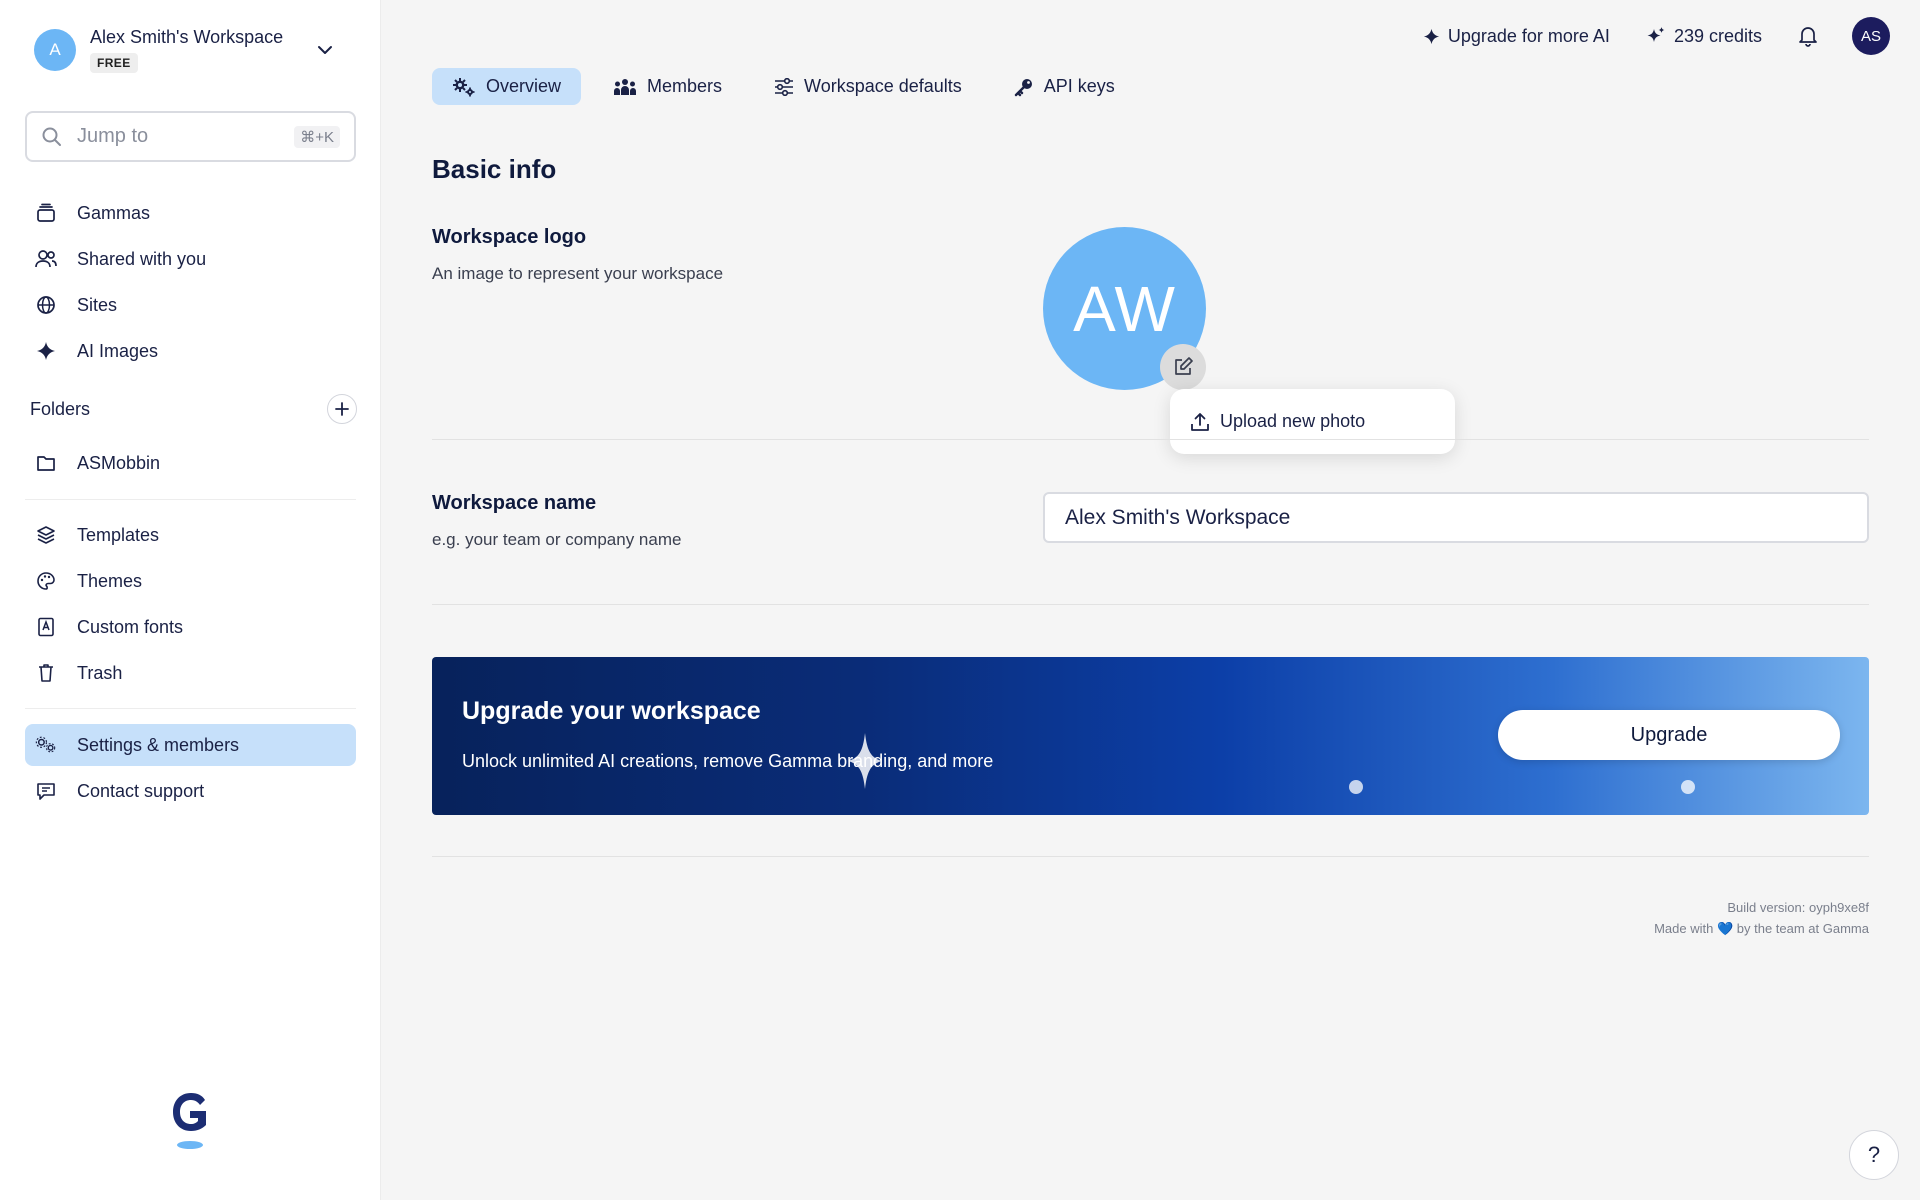 The height and width of the screenshot is (1200, 1920). I want to click on workspace-name-label: Workspace name, so click(514, 503).